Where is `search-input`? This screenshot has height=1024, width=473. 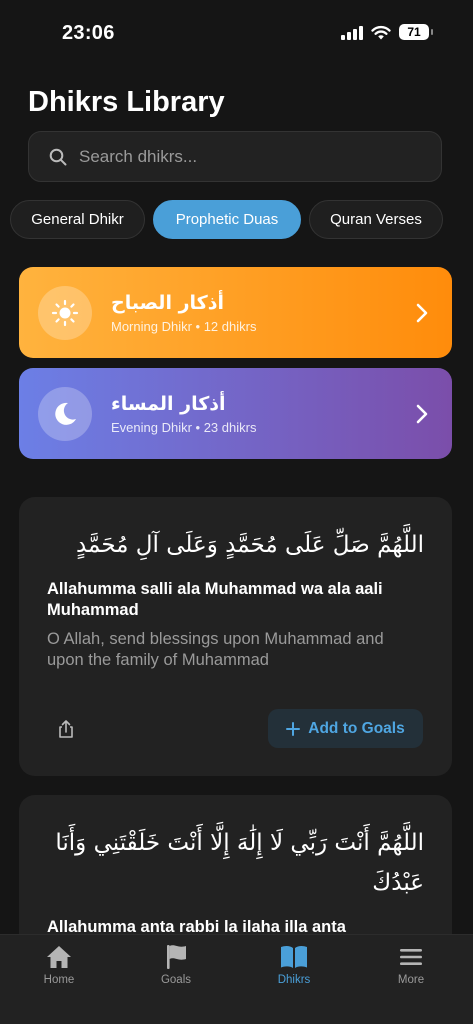 search-input is located at coordinates (239, 156).